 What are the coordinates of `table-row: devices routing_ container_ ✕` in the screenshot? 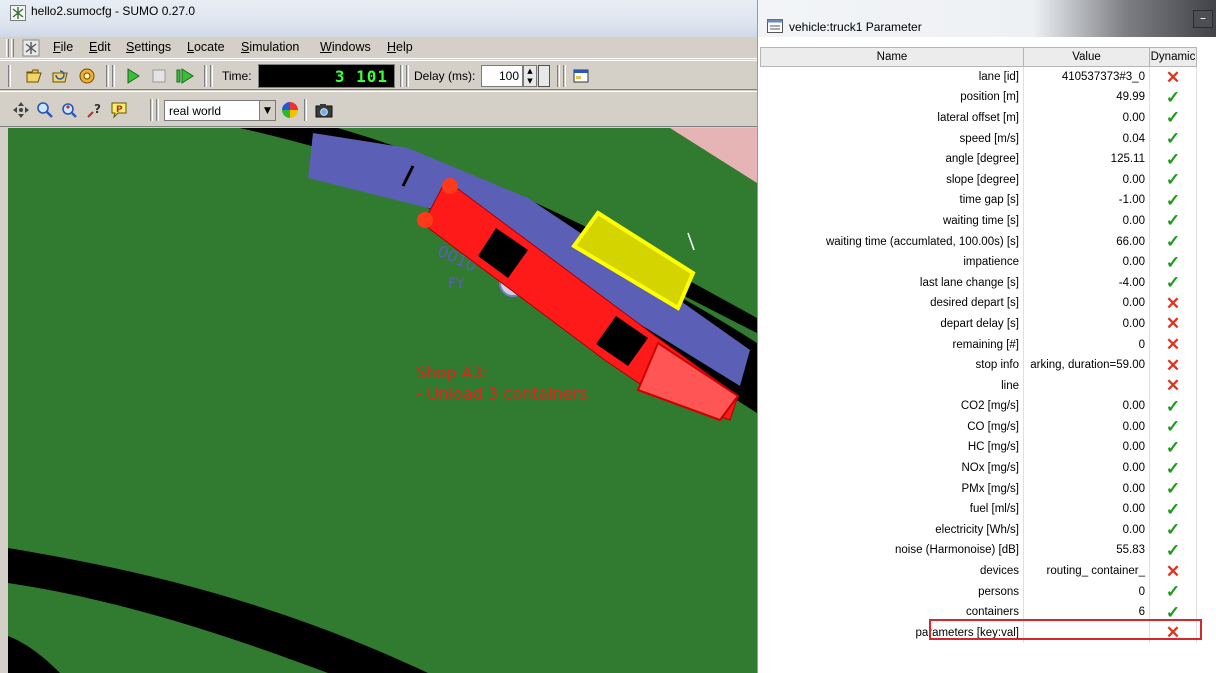 It's located at (978, 571).